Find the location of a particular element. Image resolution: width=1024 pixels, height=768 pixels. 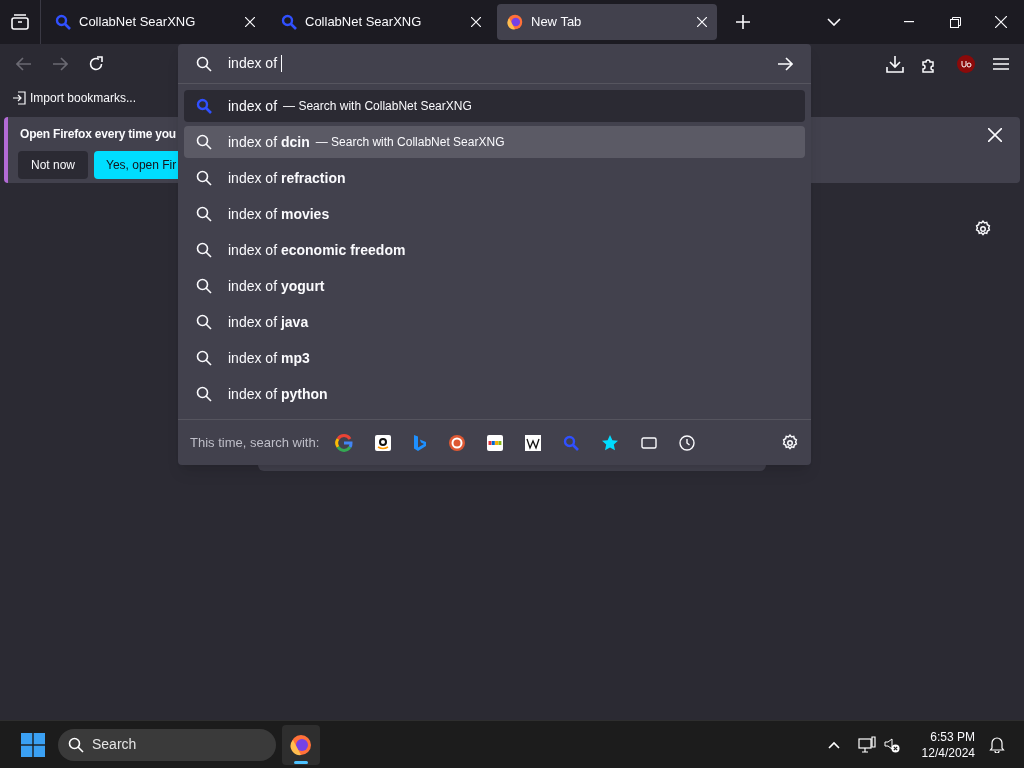

reload-icon is located at coordinates (96, 64).